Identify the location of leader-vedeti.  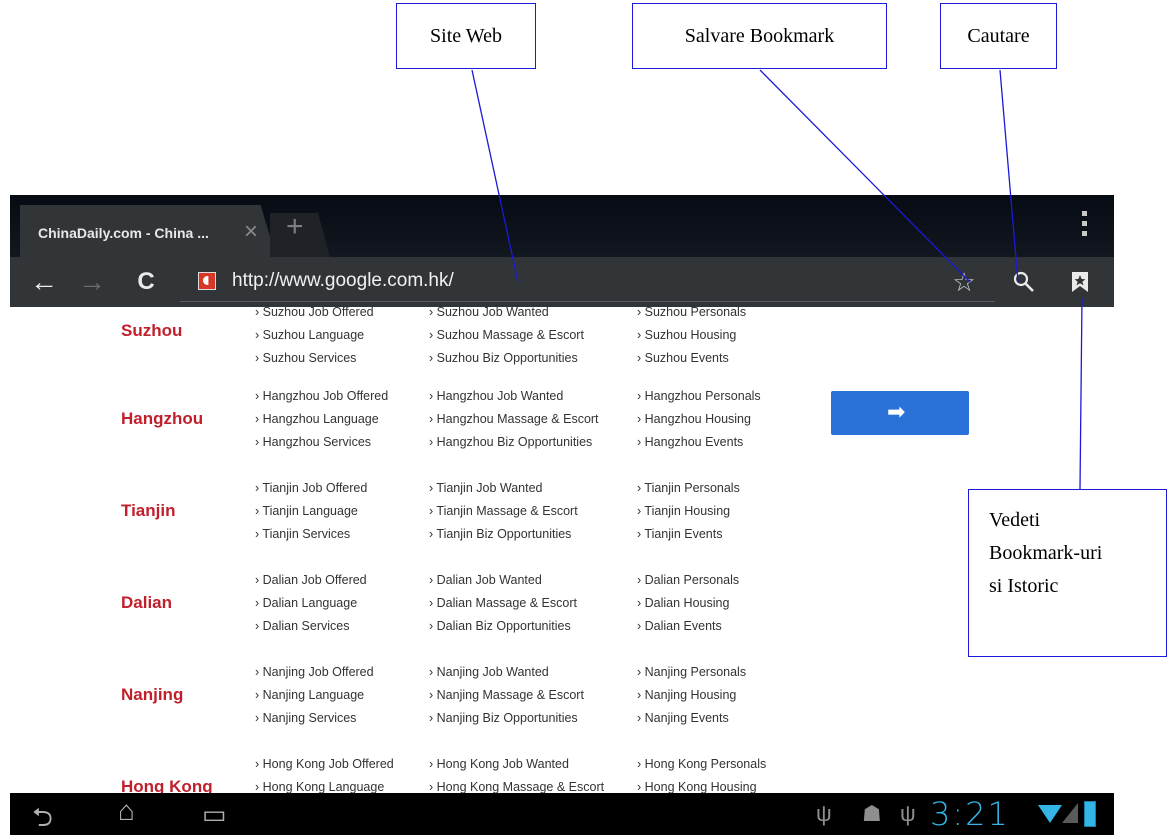
(1081, 393).